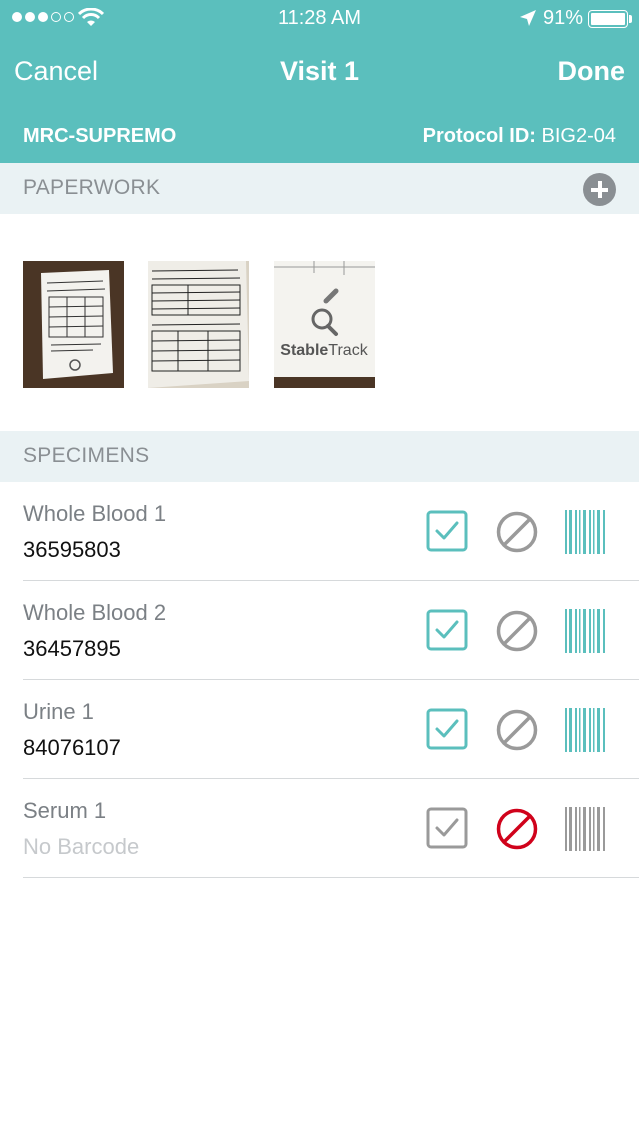 This screenshot has height=1136, width=639. What do you see at coordinates (319, 729) in the screenshot?
I see `specimen-row: Urine 1 84076107` at bounding box center [319, 729].